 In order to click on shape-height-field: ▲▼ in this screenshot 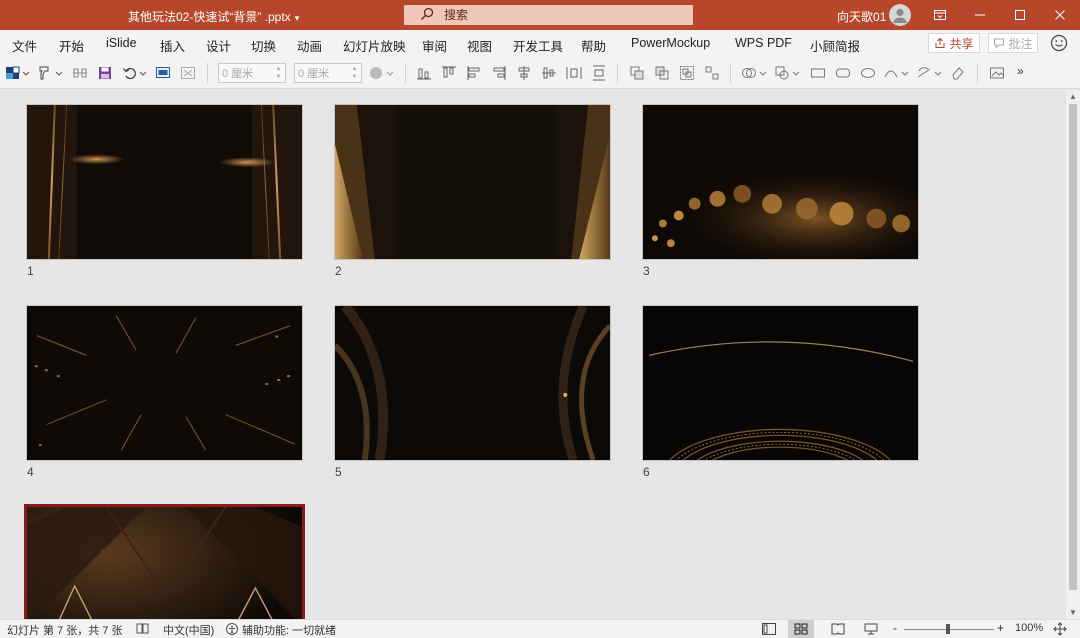, I will do `click(252, 73)`.